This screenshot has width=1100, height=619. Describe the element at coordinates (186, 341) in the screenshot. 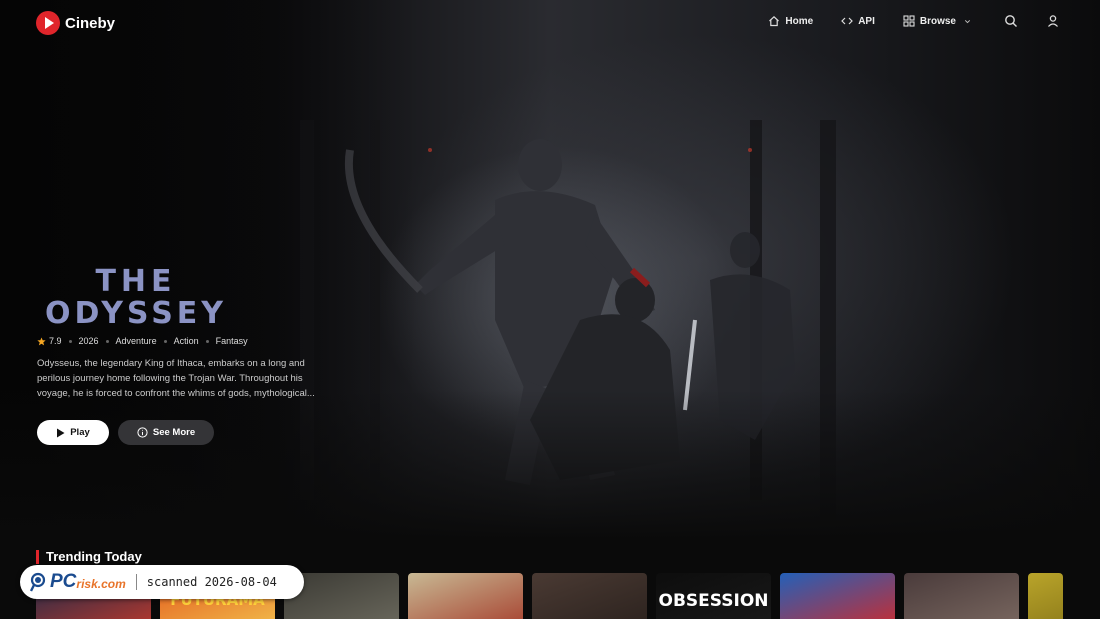

I see `genre-tag: Action` at that location.